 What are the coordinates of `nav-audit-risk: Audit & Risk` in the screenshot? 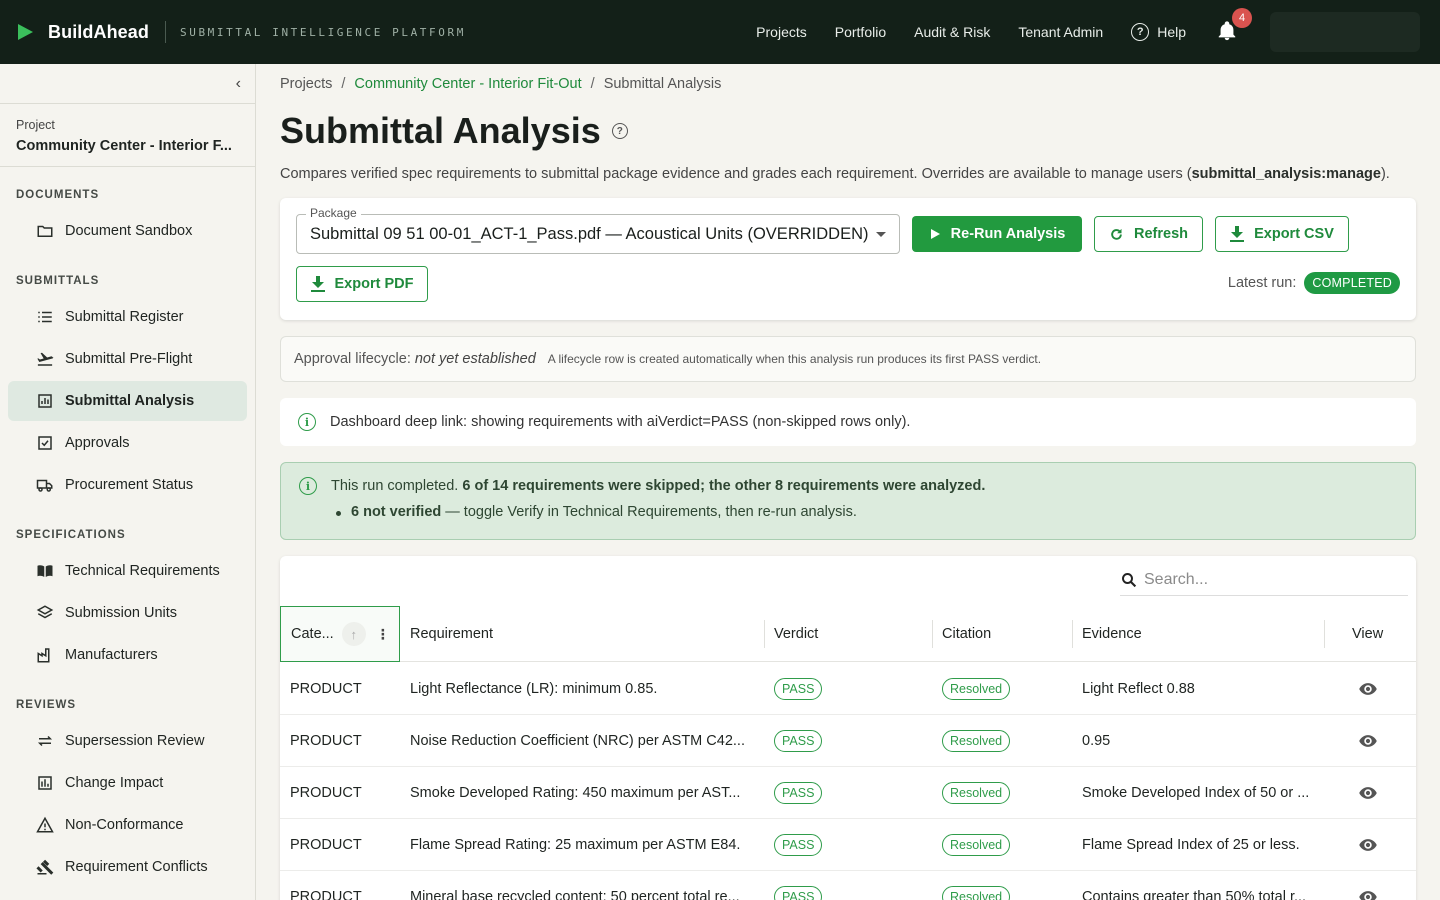 It's located at (952, 32).